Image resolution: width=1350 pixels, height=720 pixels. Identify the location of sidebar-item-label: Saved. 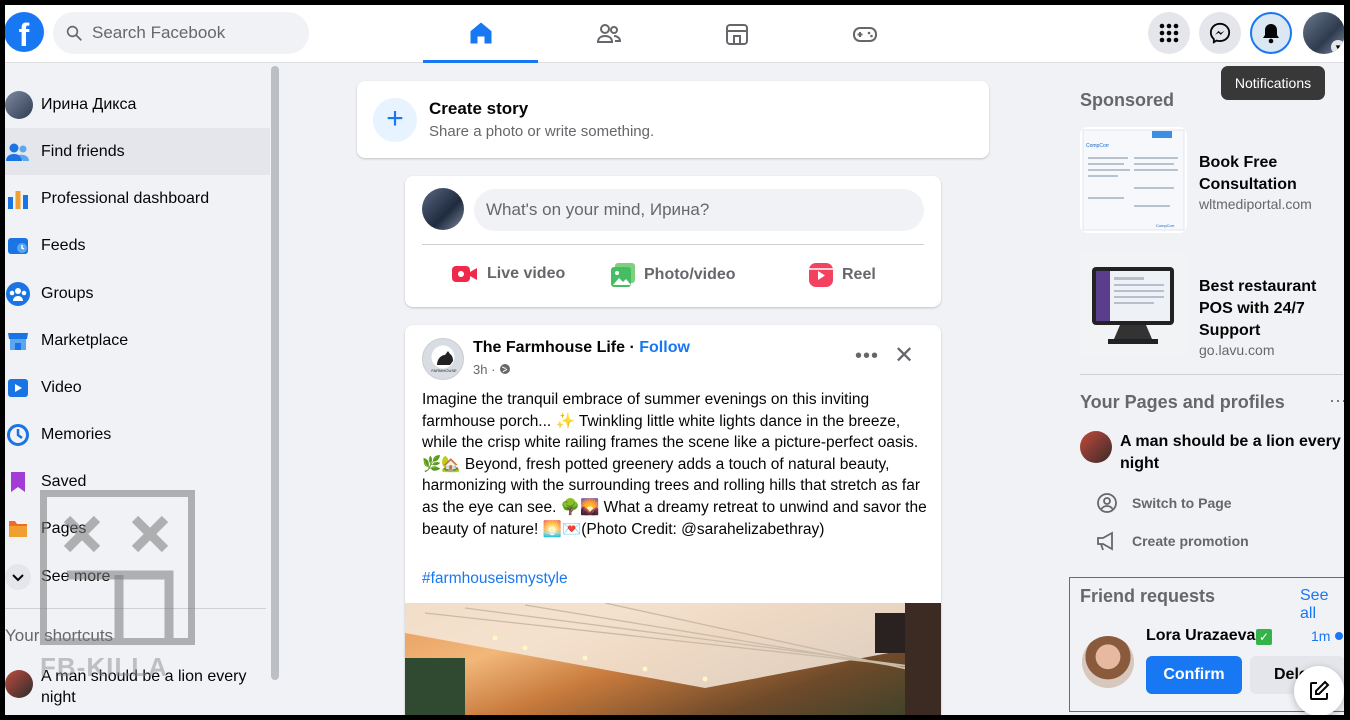
(64, 481).